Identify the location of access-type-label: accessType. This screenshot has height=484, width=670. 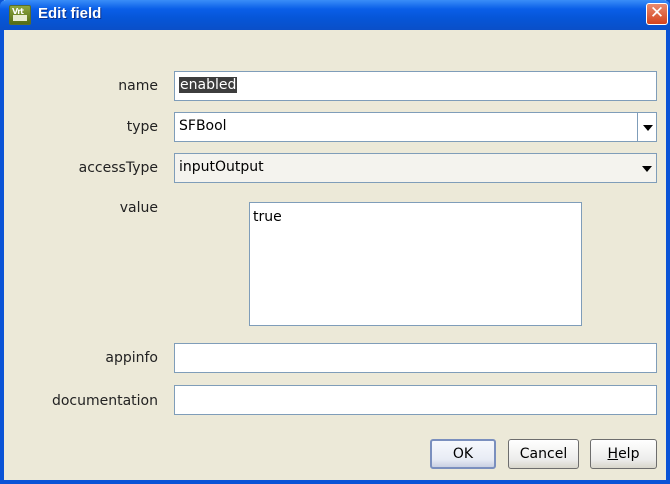
(118, 168).